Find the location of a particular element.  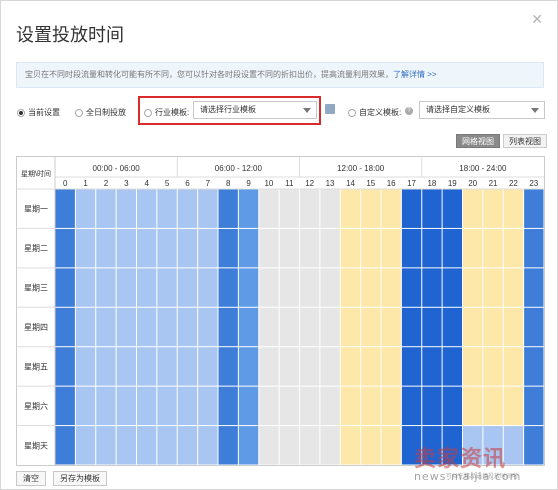

clear-button: 清空 is located at coordinates (31, 478).